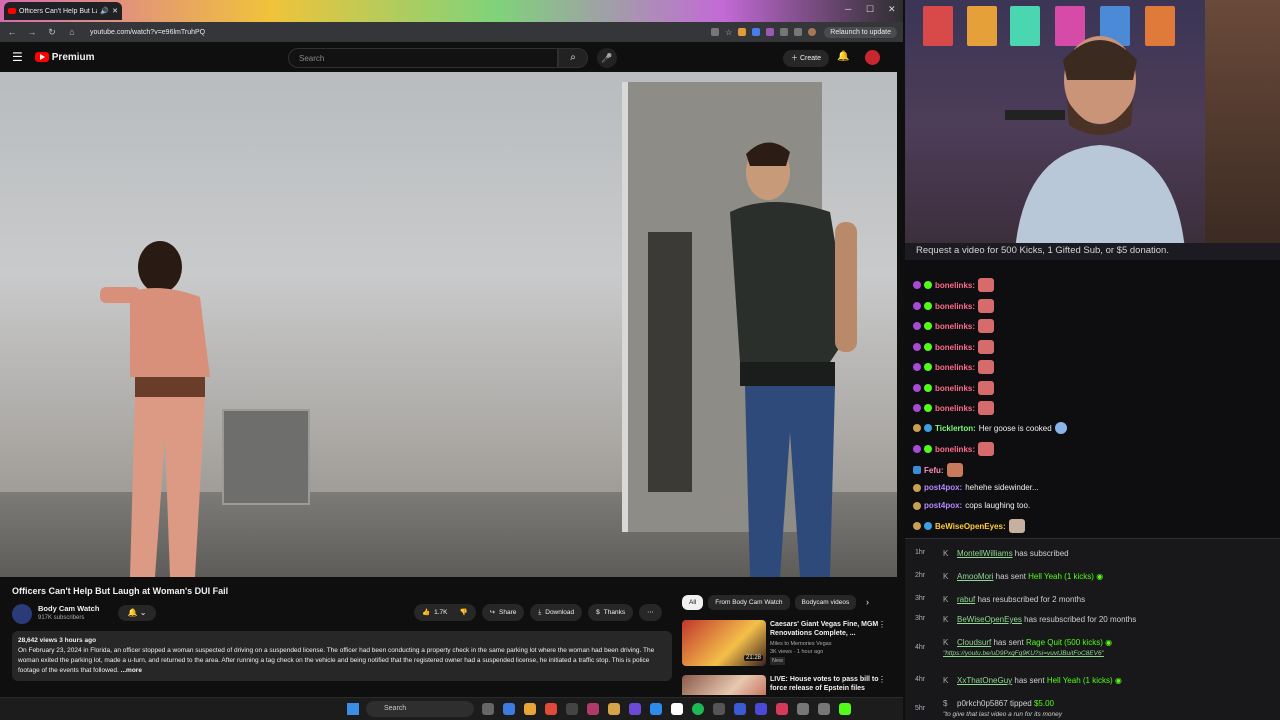 The width and height of the screenshot is (1280, 720). I want to click on create-button: ＋ Create, so click(806, 58).